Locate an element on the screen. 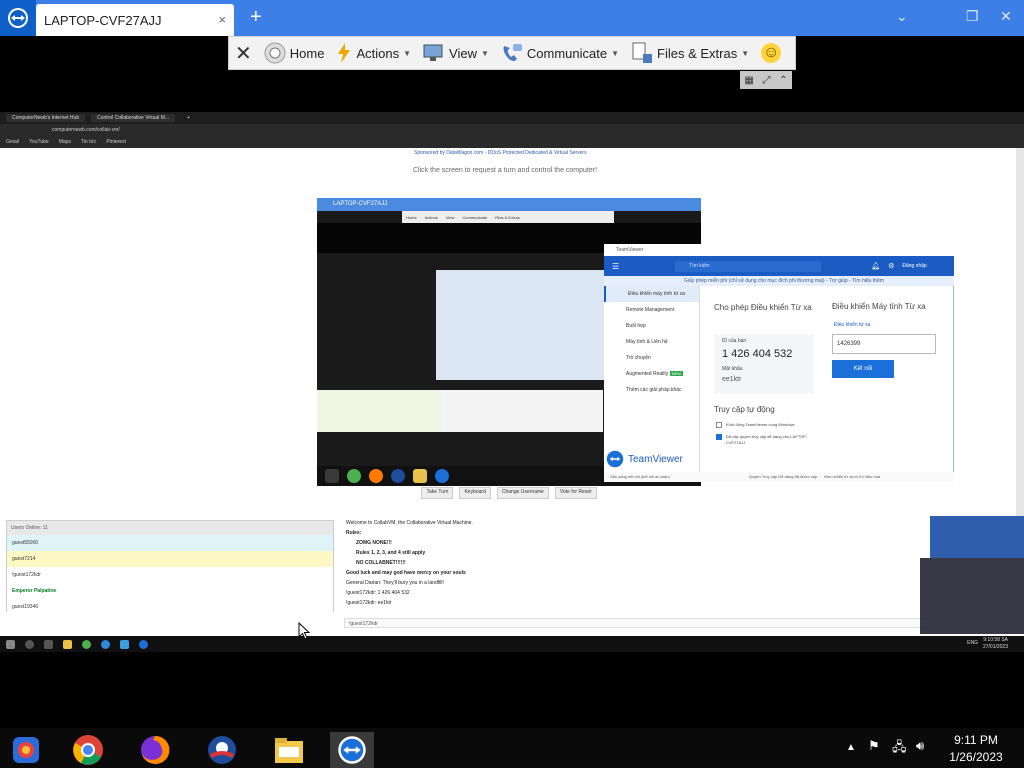 Image resolution: width=1024 pixels, height=768 pixels. vm-nested-chat is located at coordinates (522, 411).